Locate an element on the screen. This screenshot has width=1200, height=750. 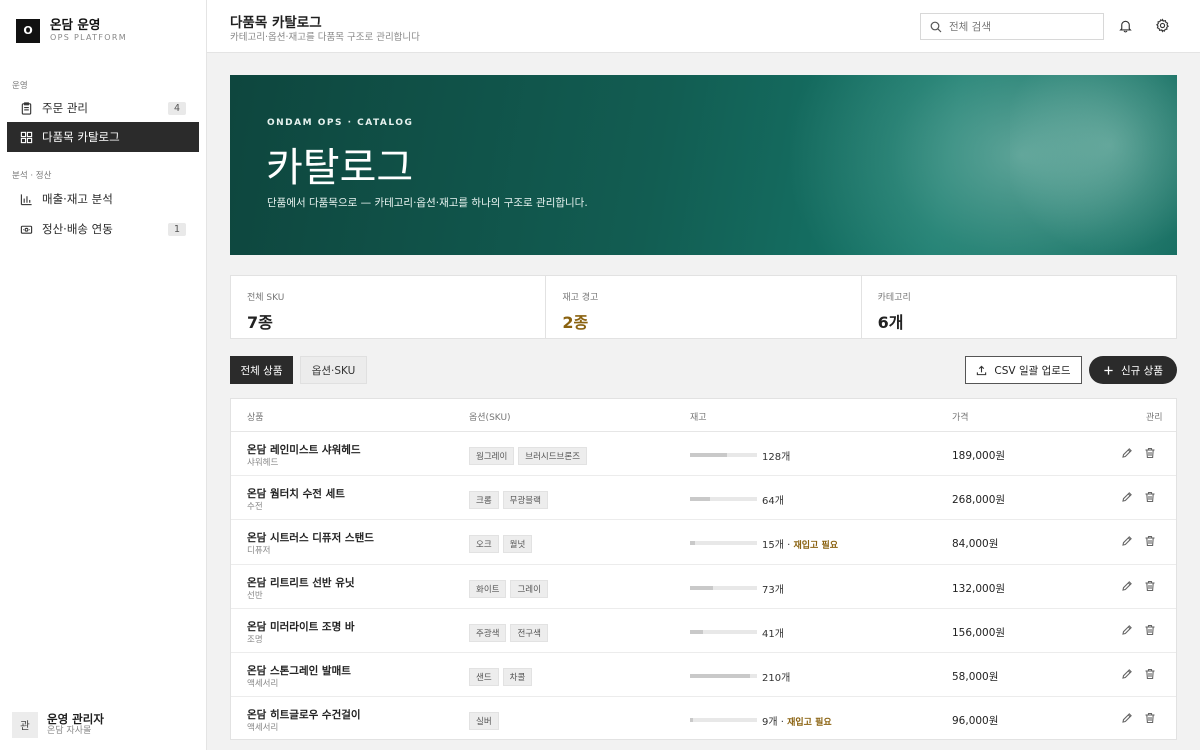
sidebar-item-label: 다품목 카탈로그 is located at coordinates (81, 137).